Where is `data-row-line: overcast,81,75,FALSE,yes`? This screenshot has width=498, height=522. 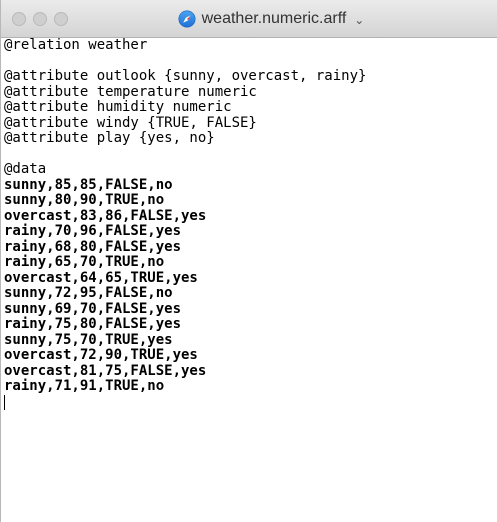 data-row-line: overcast,81,75,FALSE,yes is located at coordinates (105, 370).